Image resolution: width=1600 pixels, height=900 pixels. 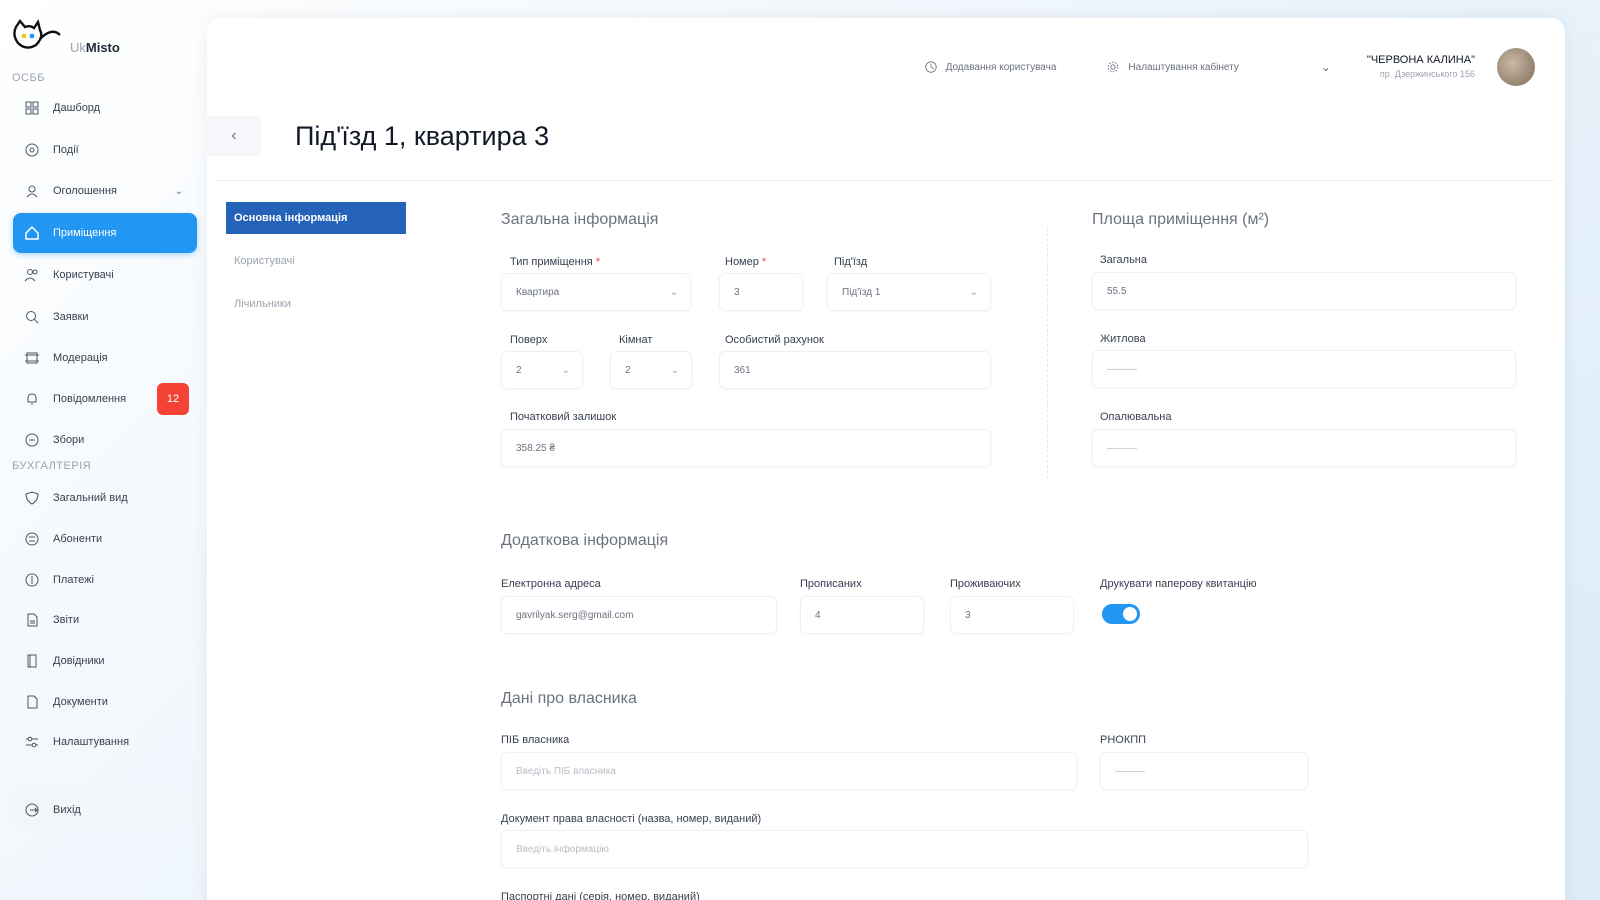 I want to click on brand-name: Misto, so click(x=102, y=47).